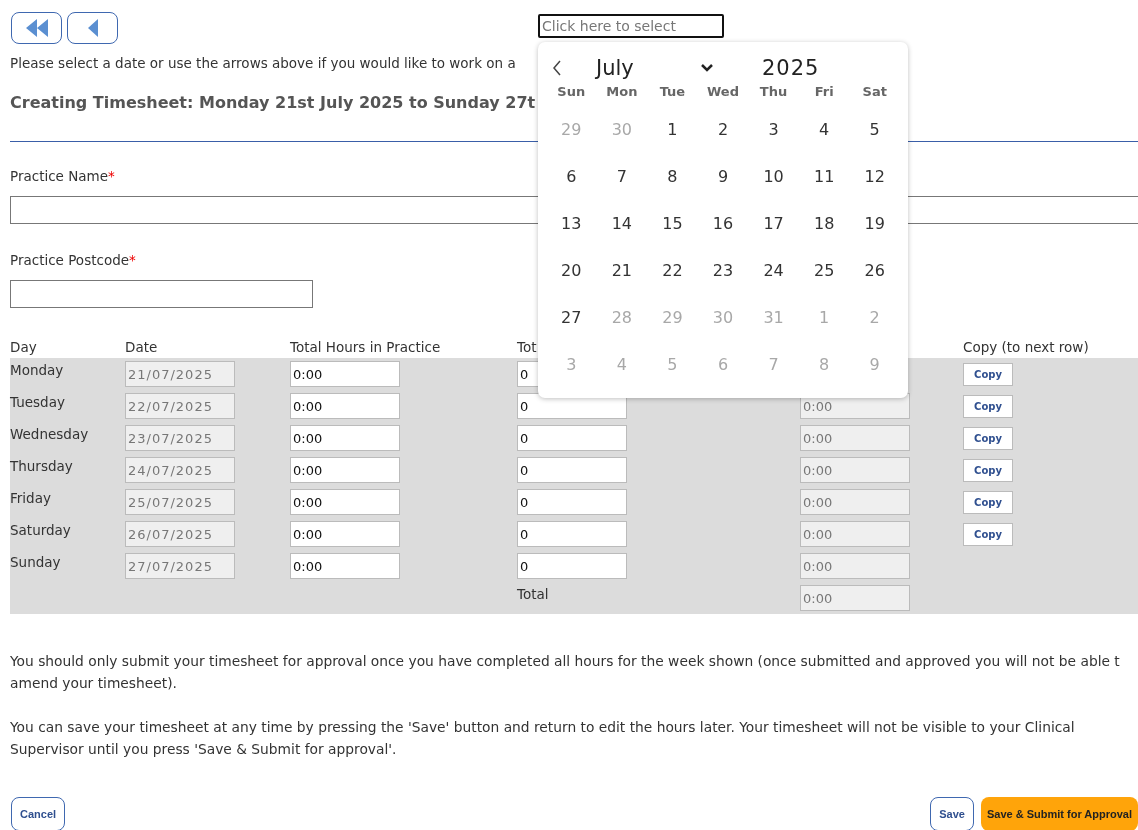 The image size is (1138, 830). Describe the element at coordinates (180, 534) in the screenshot. I see `date-field: 26/07/2025` at that location.